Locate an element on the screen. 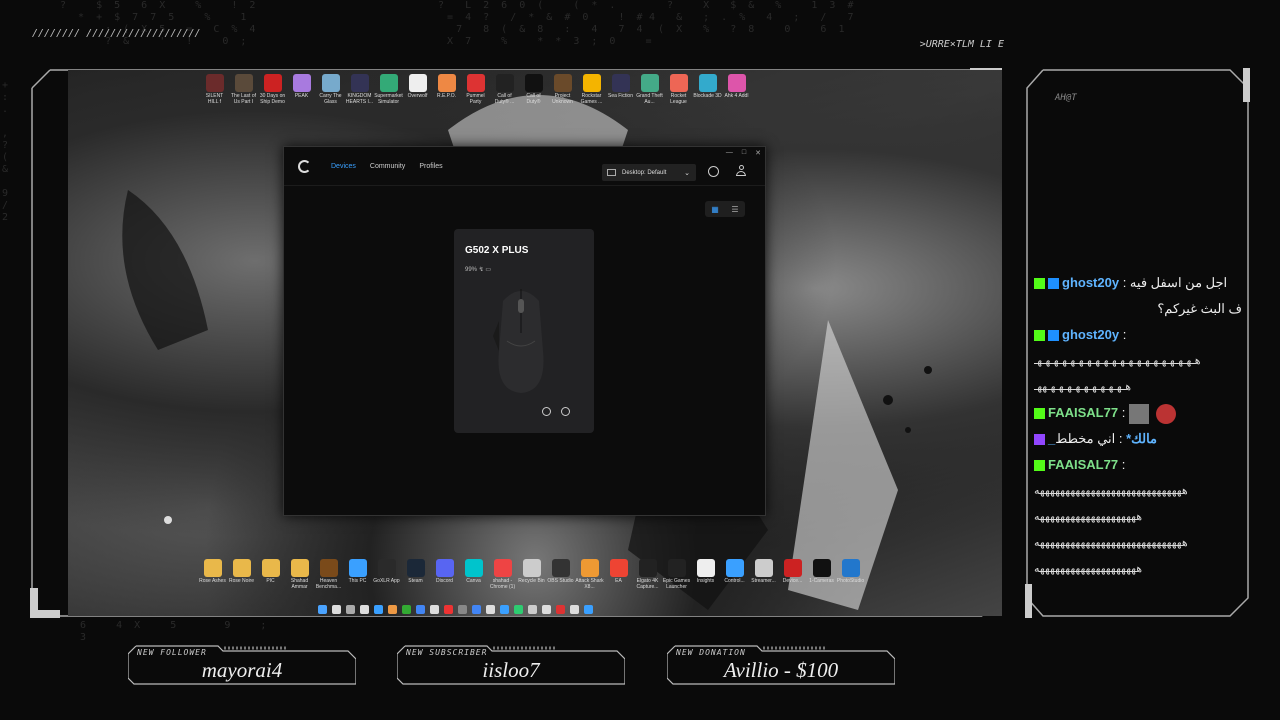 This screenshot has height=720, width=1280. desktop-icon: Carry The Glass is located at coordinates (330, 88).